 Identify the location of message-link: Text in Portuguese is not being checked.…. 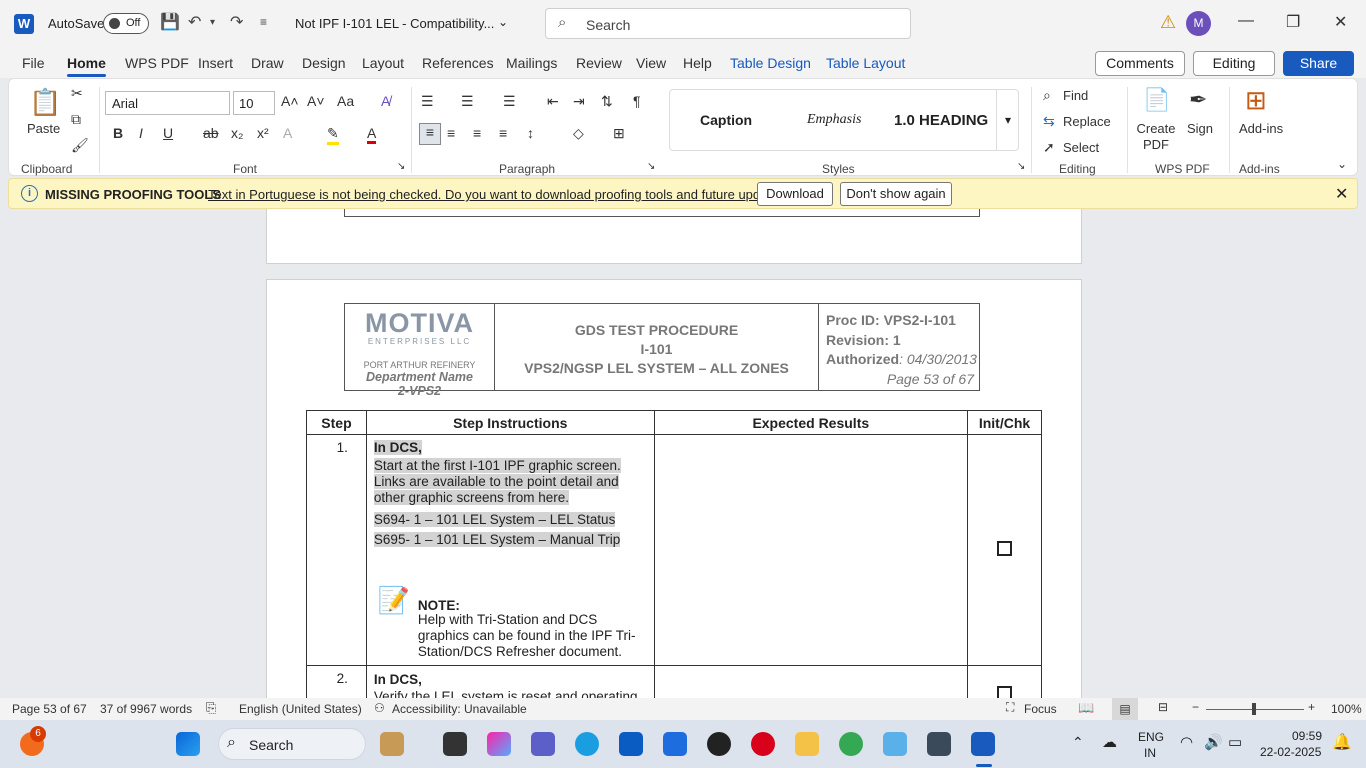
(500, 194).